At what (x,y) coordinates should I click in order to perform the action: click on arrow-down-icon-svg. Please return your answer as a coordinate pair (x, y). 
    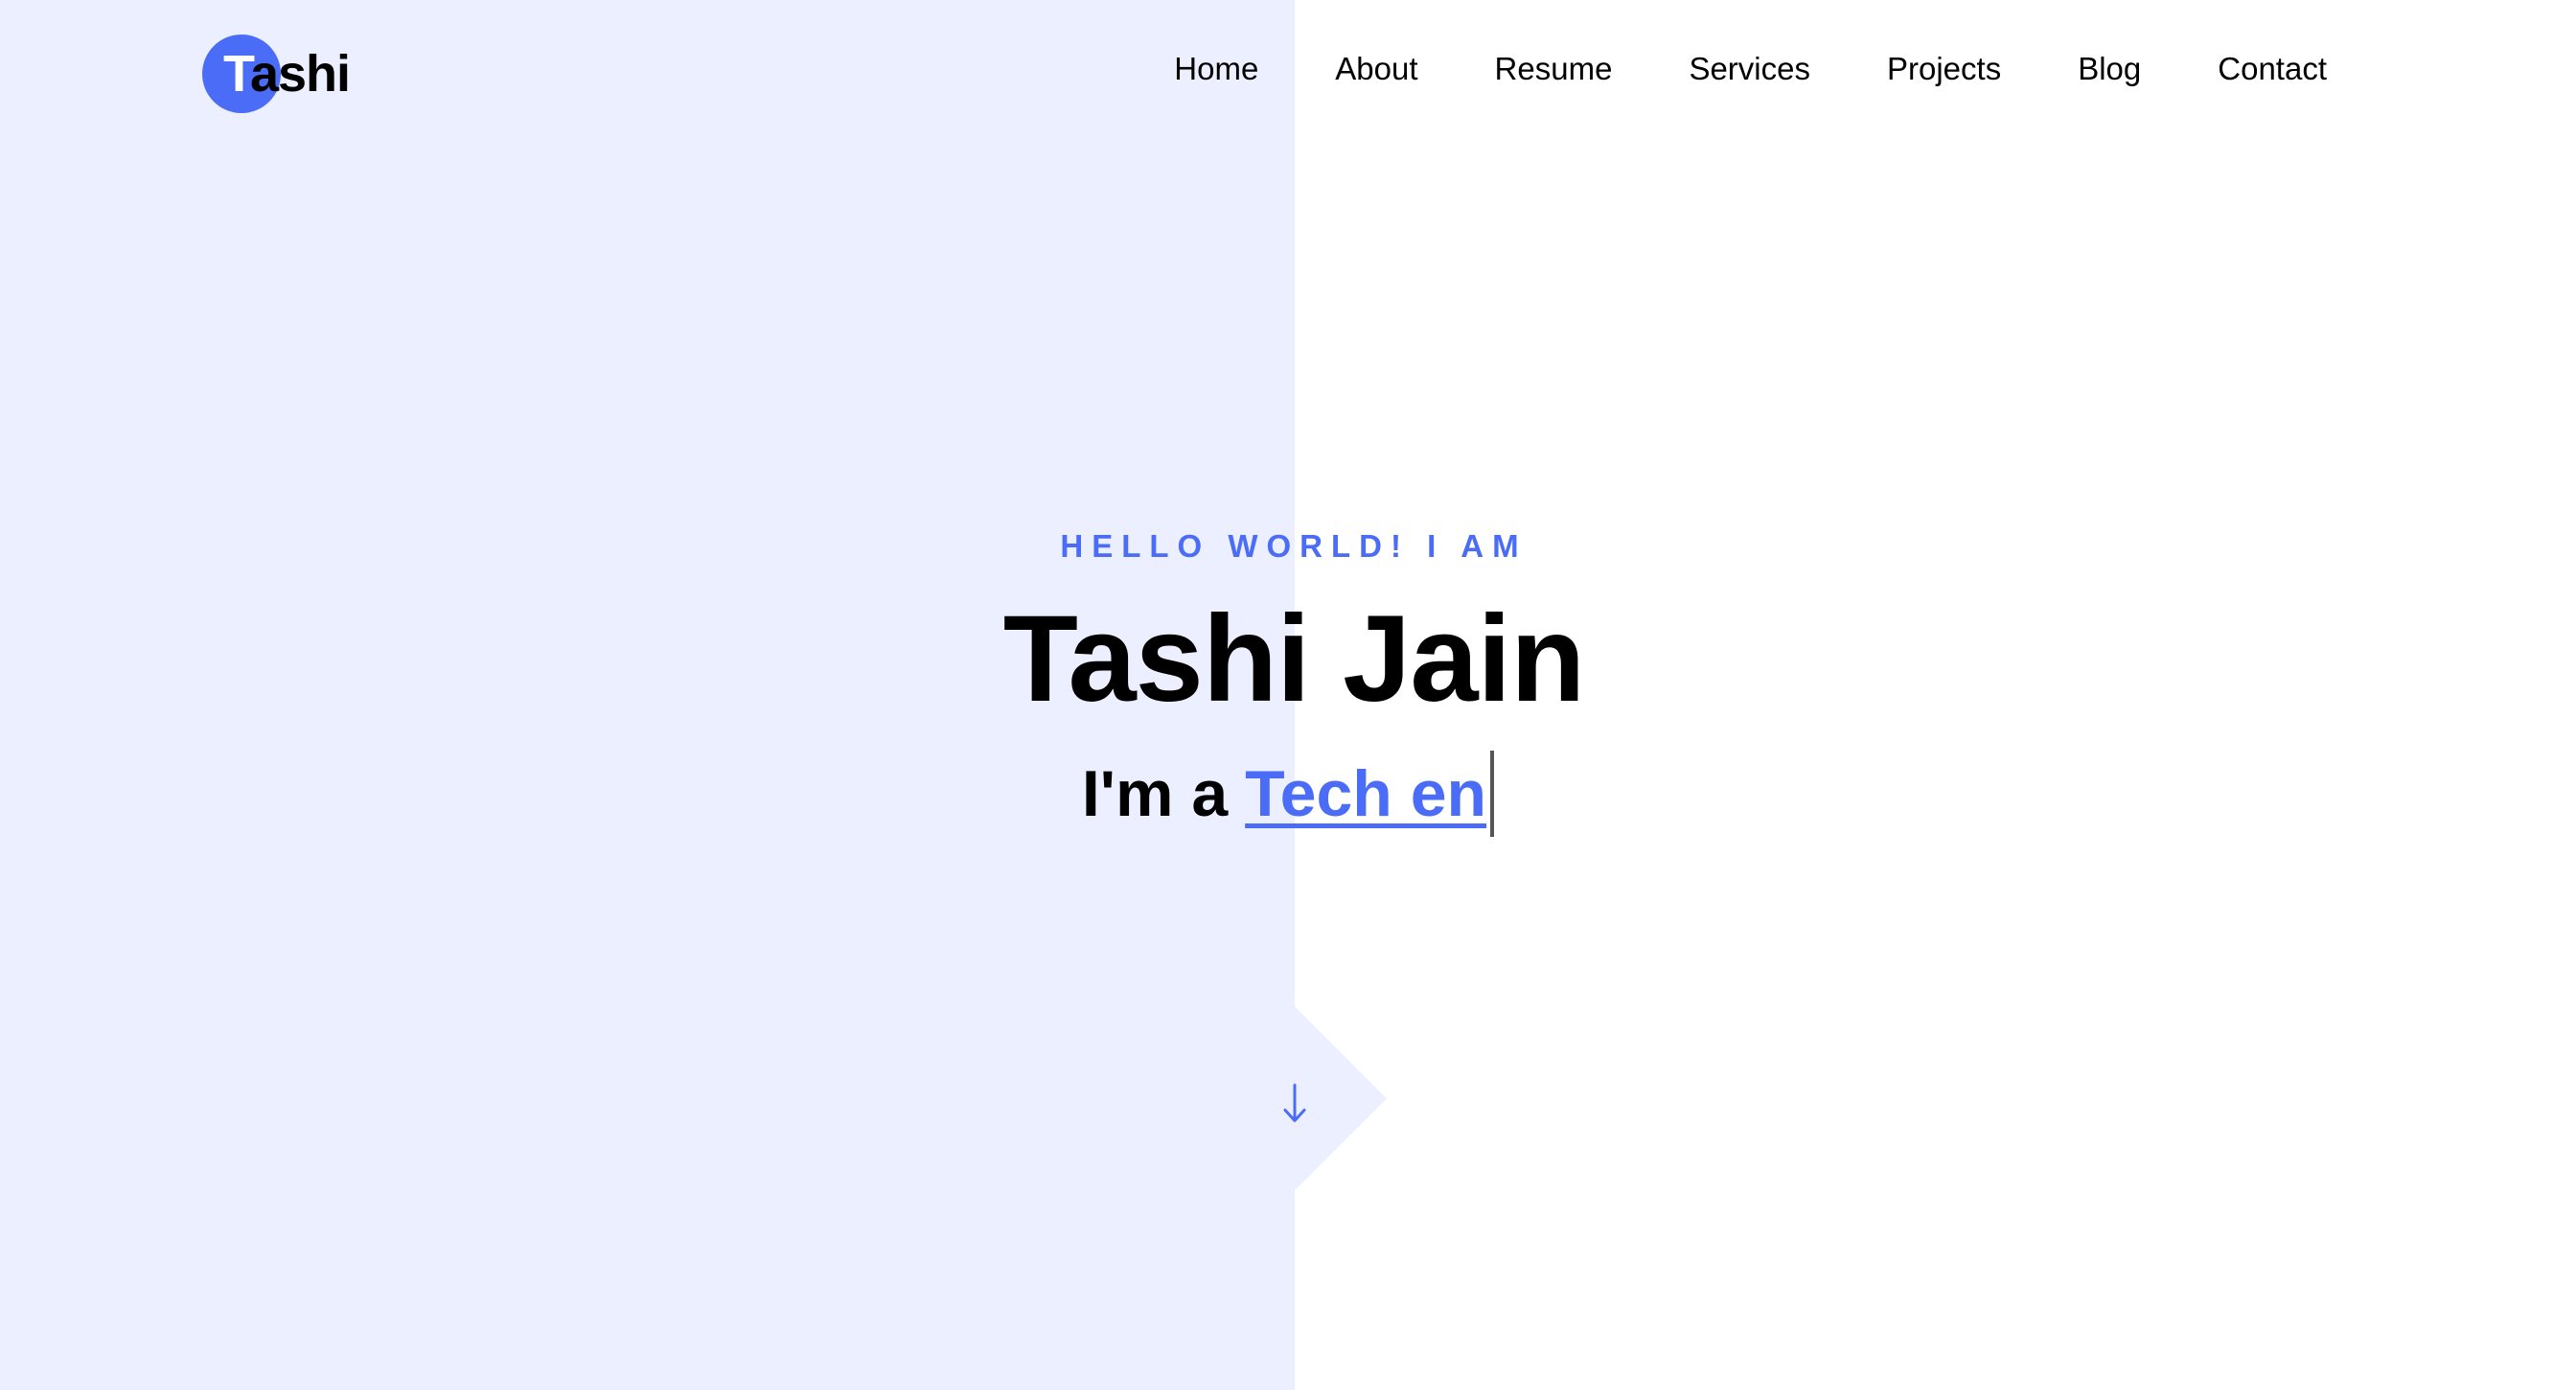
    Looking at the image, I should click on (1295, 1103).